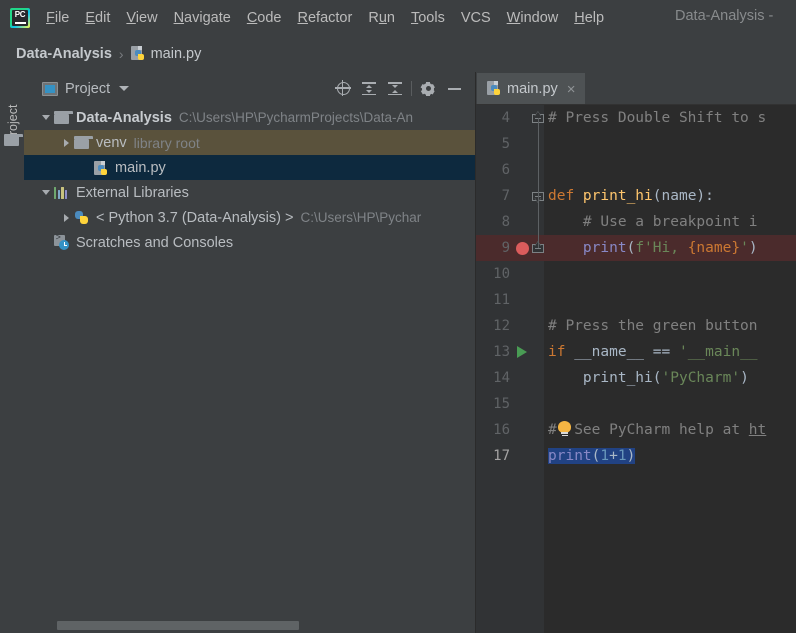 This screenshot has height=633, width=796. What do you see at coordinates (636, 404) in the screenshot?
I see `code-line: 15` at bounding box center [636, 404].